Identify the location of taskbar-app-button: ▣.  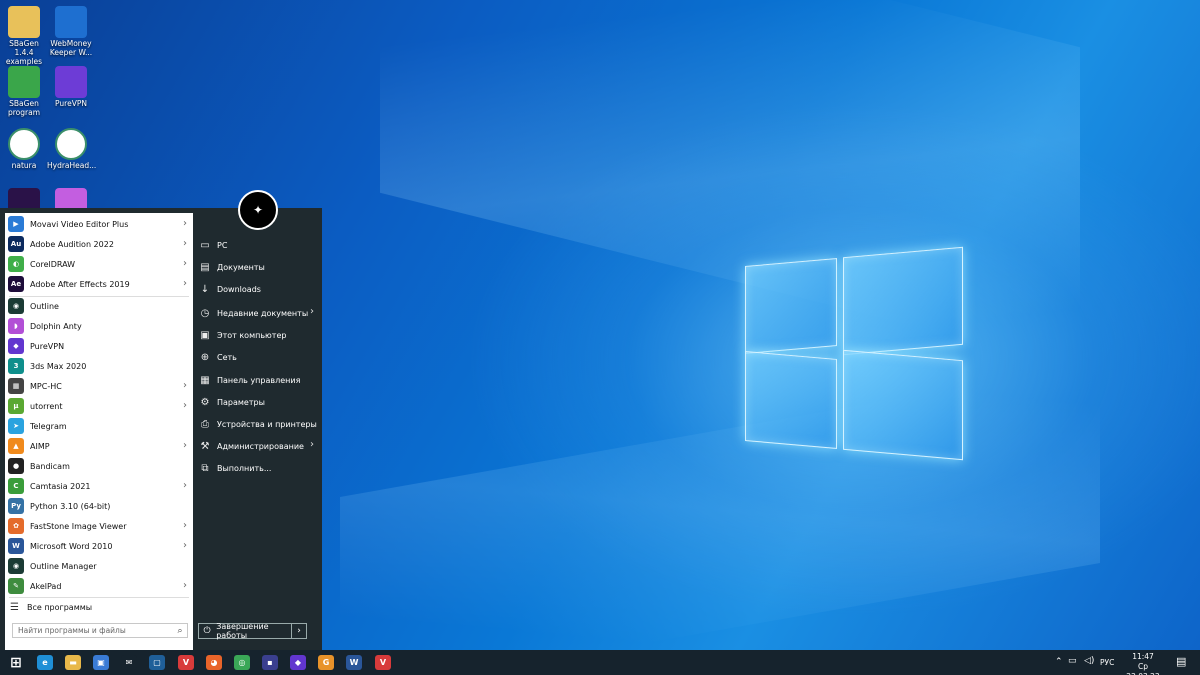
(101, 662).